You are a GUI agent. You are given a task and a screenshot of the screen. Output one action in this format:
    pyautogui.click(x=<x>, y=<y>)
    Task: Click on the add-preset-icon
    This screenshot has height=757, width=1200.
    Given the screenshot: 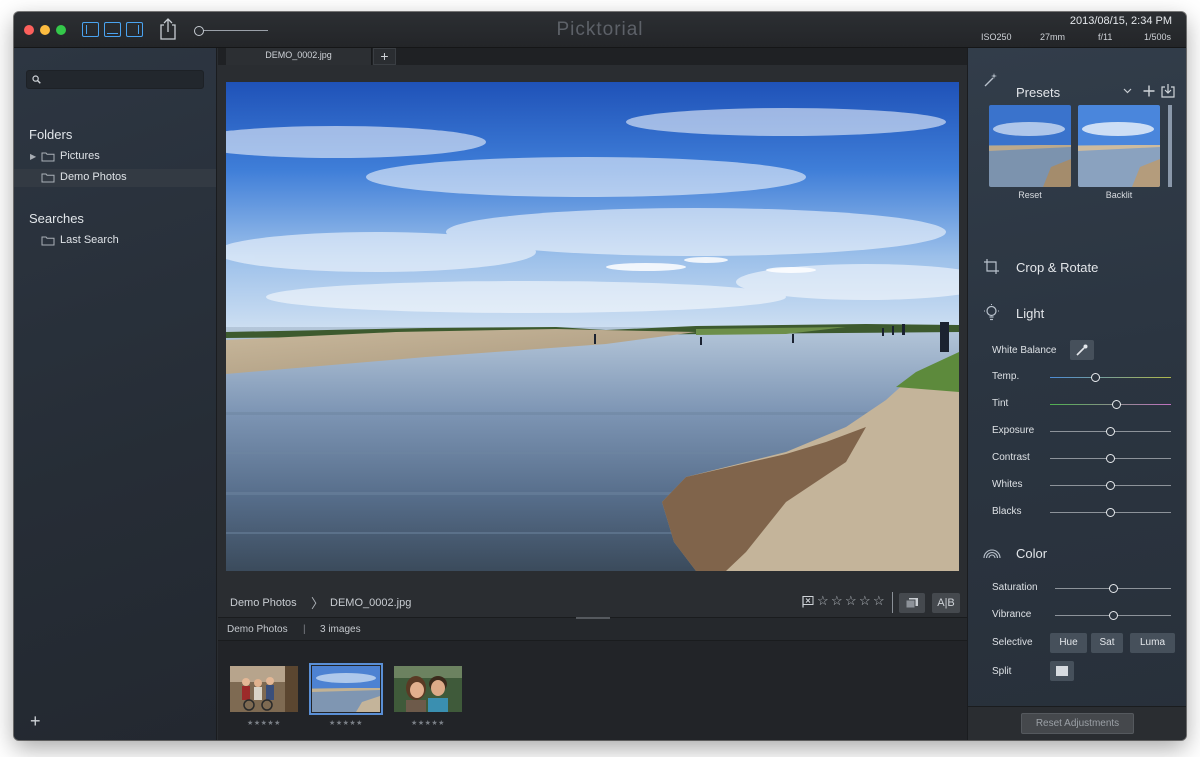 What is the action you would take?
    pyautogui.click(x=1149, y=91)
    